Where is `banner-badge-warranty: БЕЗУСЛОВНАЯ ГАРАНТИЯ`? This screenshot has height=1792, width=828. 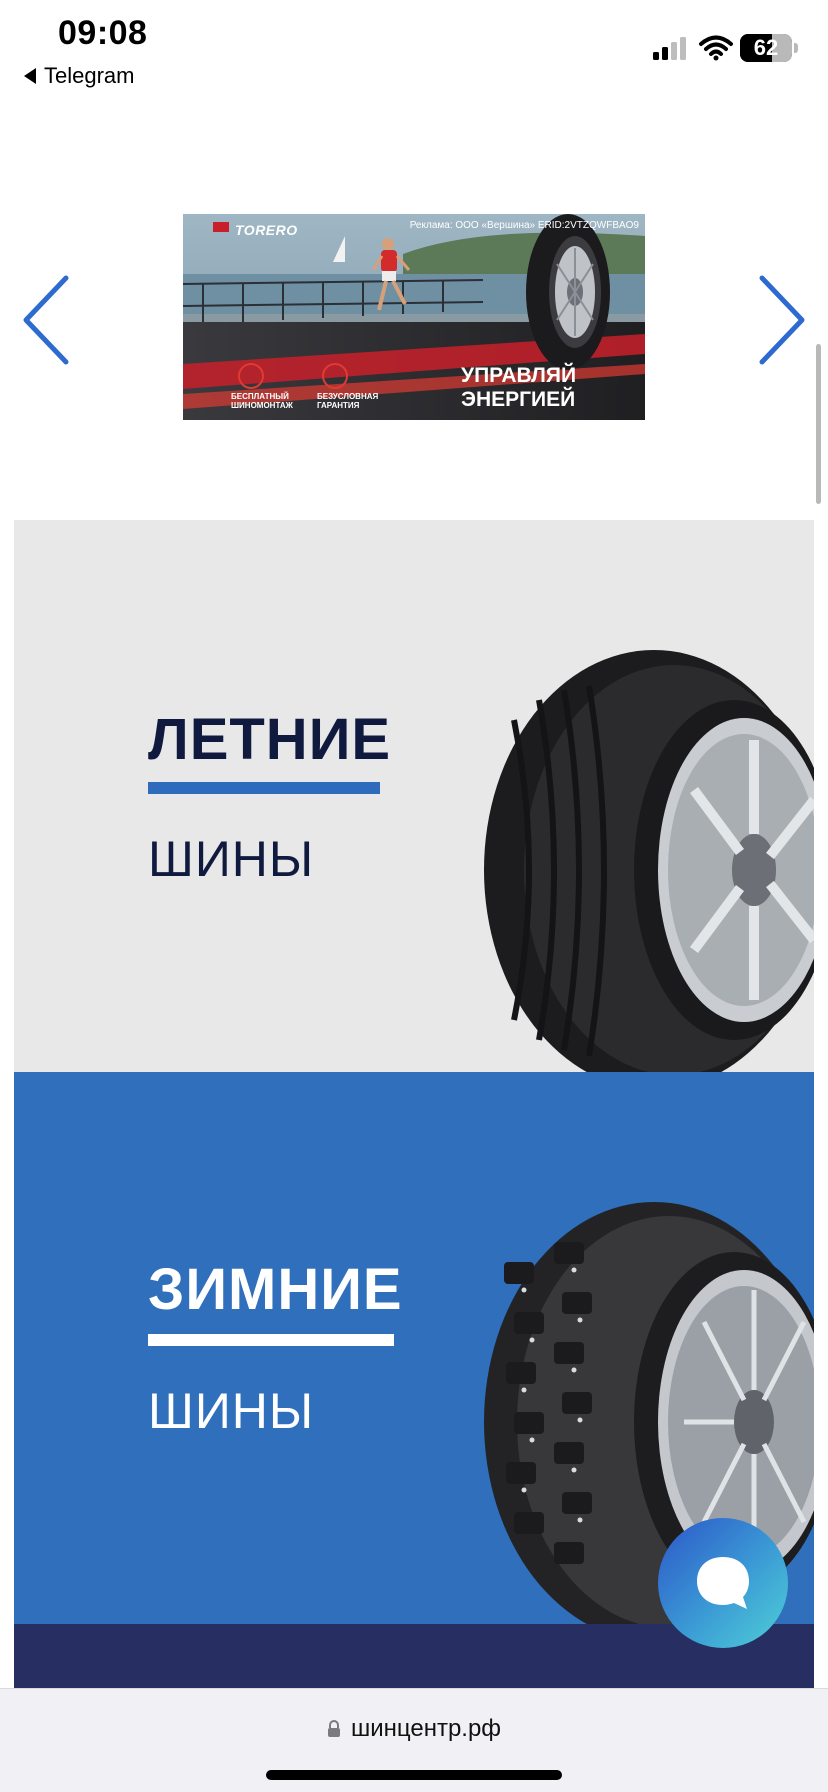
banner-badge-warranty: БЕЗУСЛОВНАЯ ГАРАНТИЯ is located at coordinates (347, 401).